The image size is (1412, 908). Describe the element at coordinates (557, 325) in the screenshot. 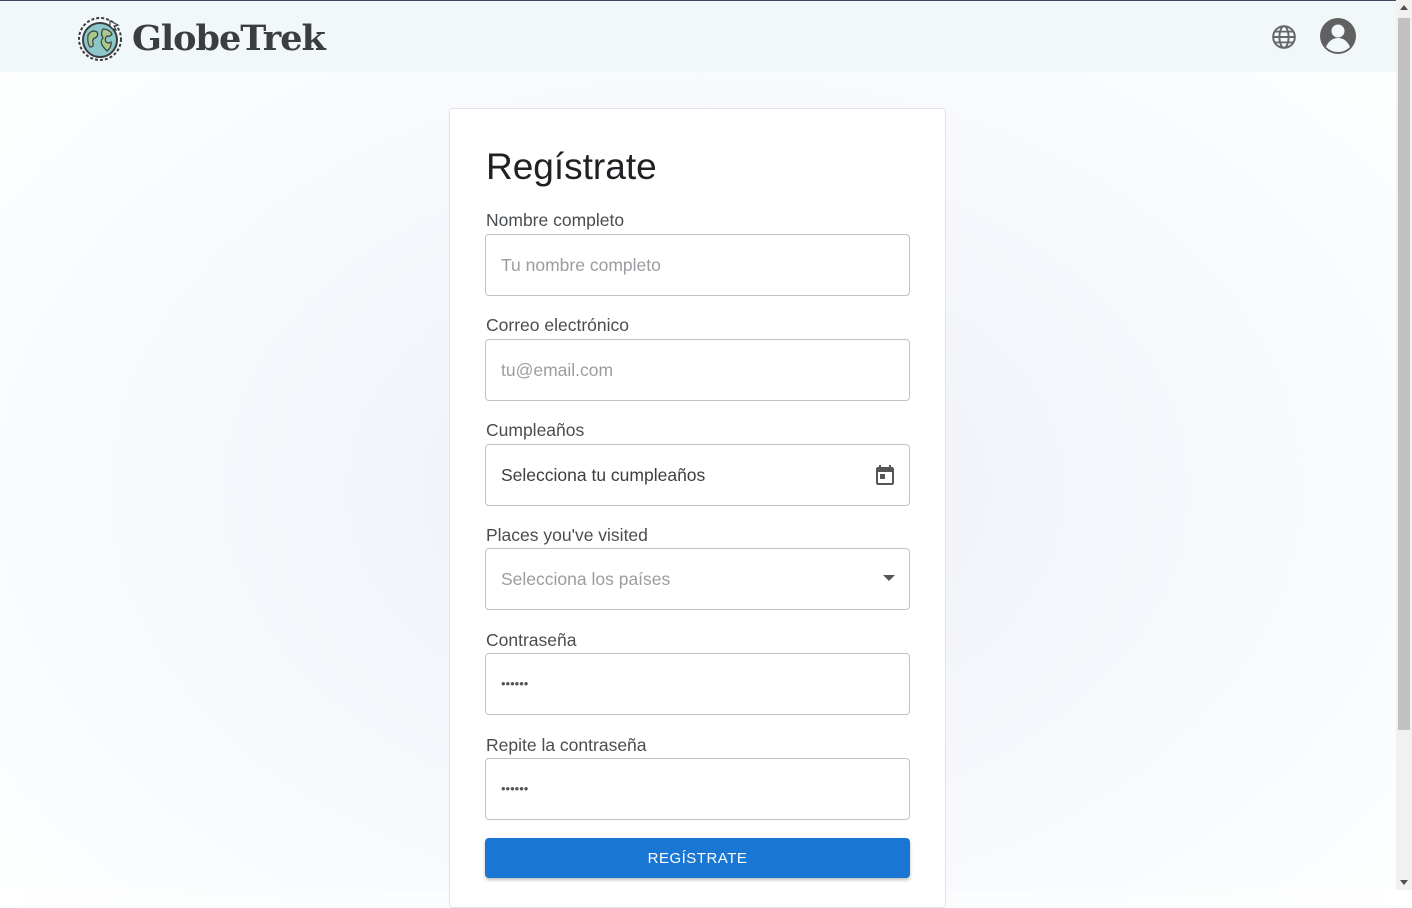

I see `email-label: Correo electrónico` at that location.